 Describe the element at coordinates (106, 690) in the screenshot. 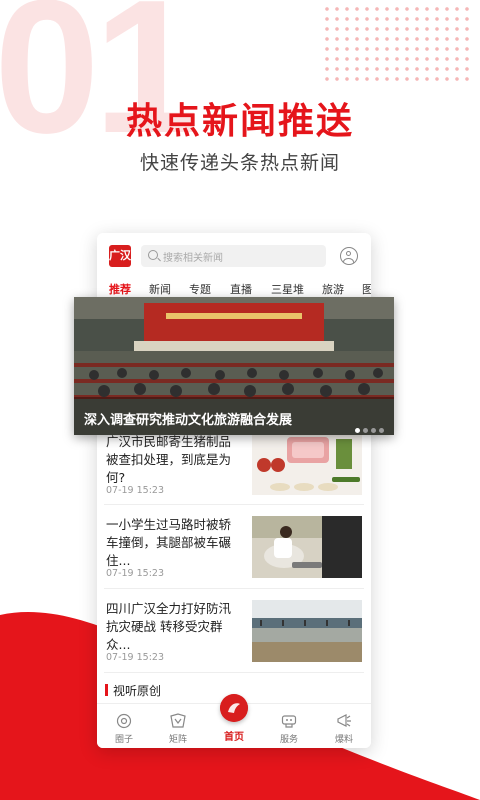

I see `section-accent-bar` at that location.